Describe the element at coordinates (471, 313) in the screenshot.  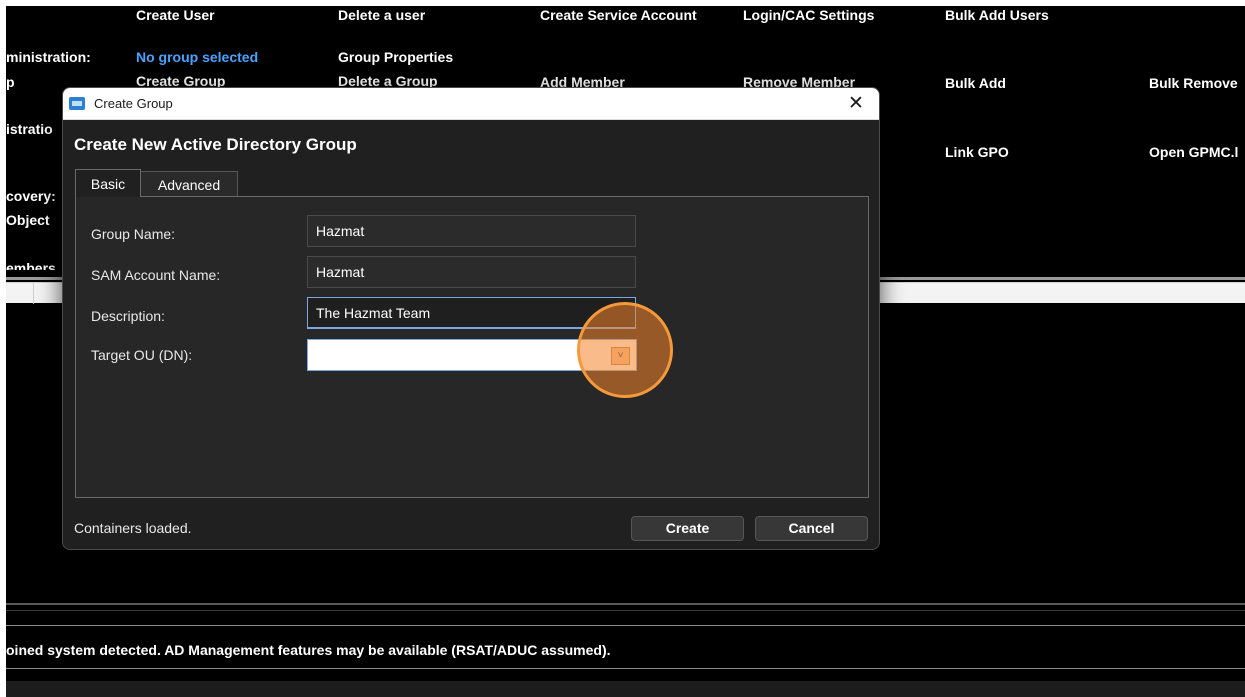
I see `description-input` at that location.